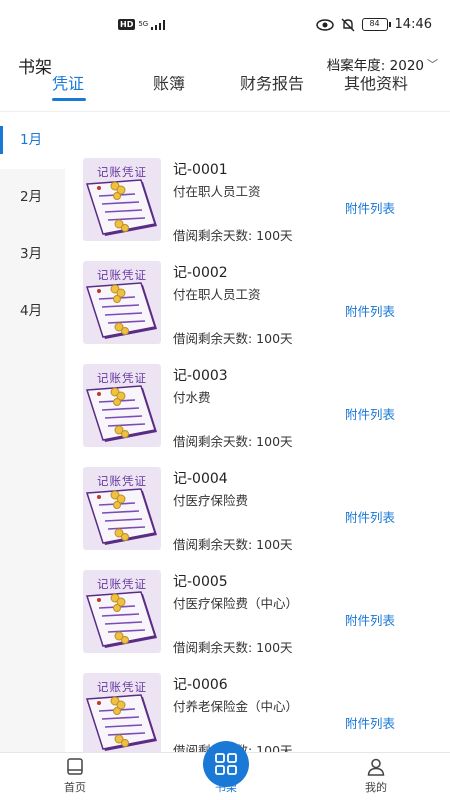  I want to click on battery-icon: 84, so click(376, 24).